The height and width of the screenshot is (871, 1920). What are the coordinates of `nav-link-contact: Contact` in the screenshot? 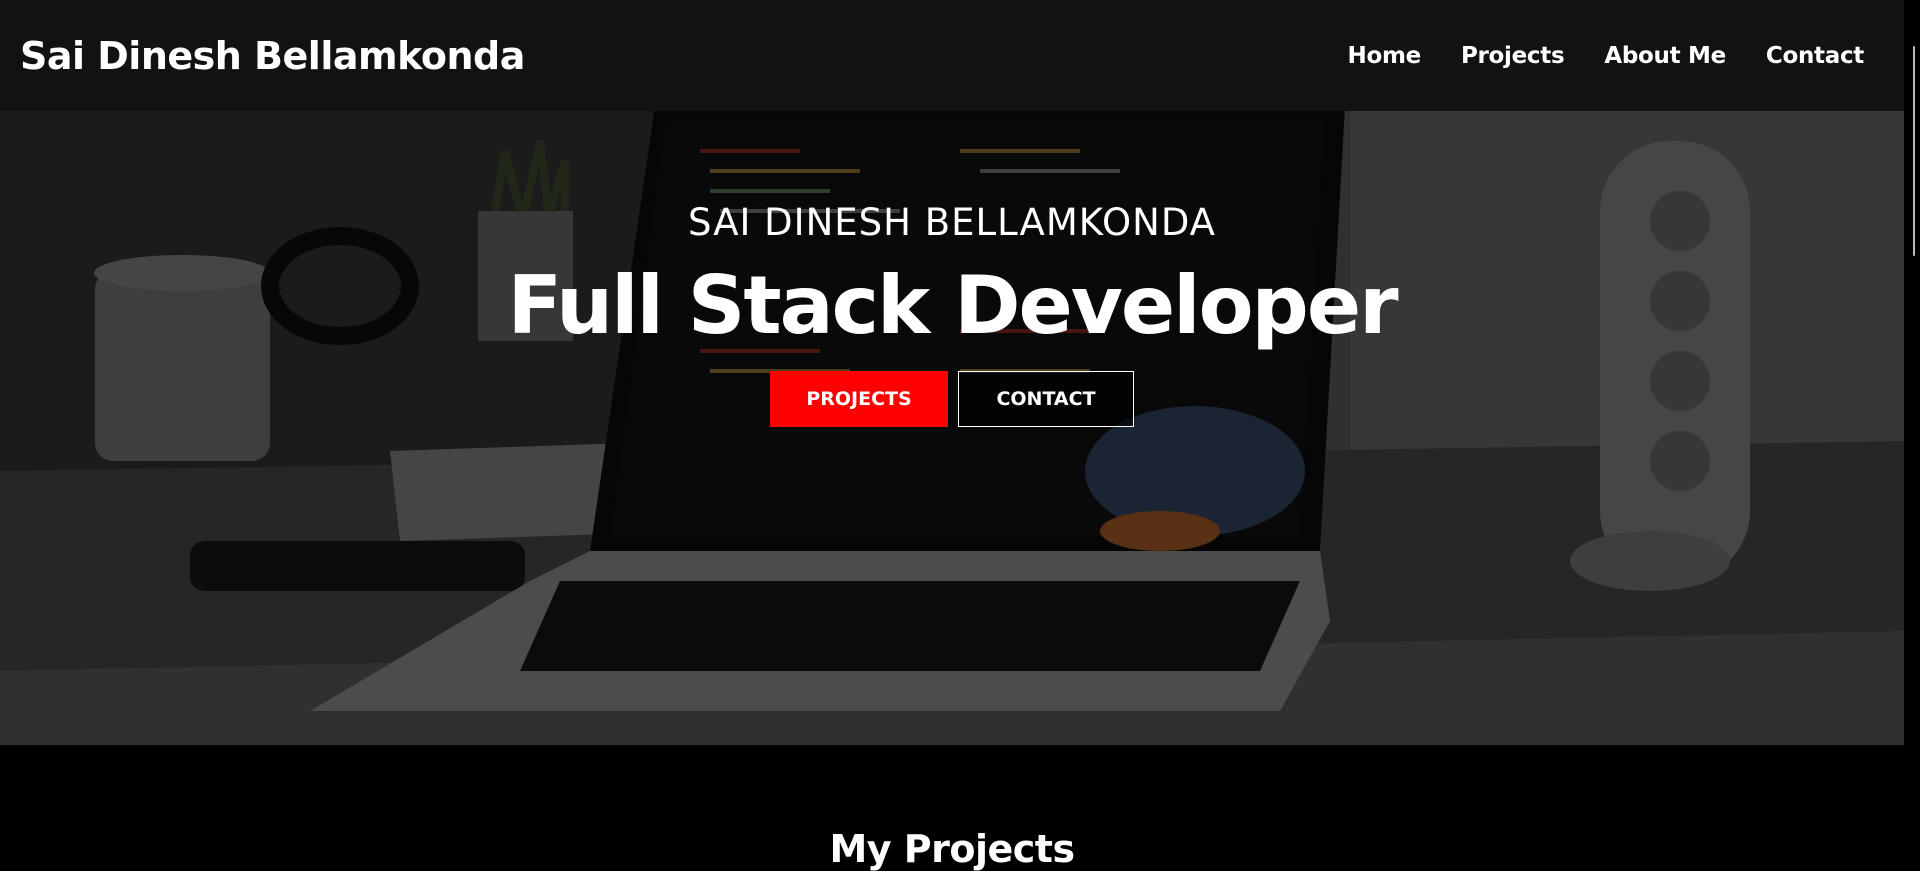 It's located at (1815, 56).